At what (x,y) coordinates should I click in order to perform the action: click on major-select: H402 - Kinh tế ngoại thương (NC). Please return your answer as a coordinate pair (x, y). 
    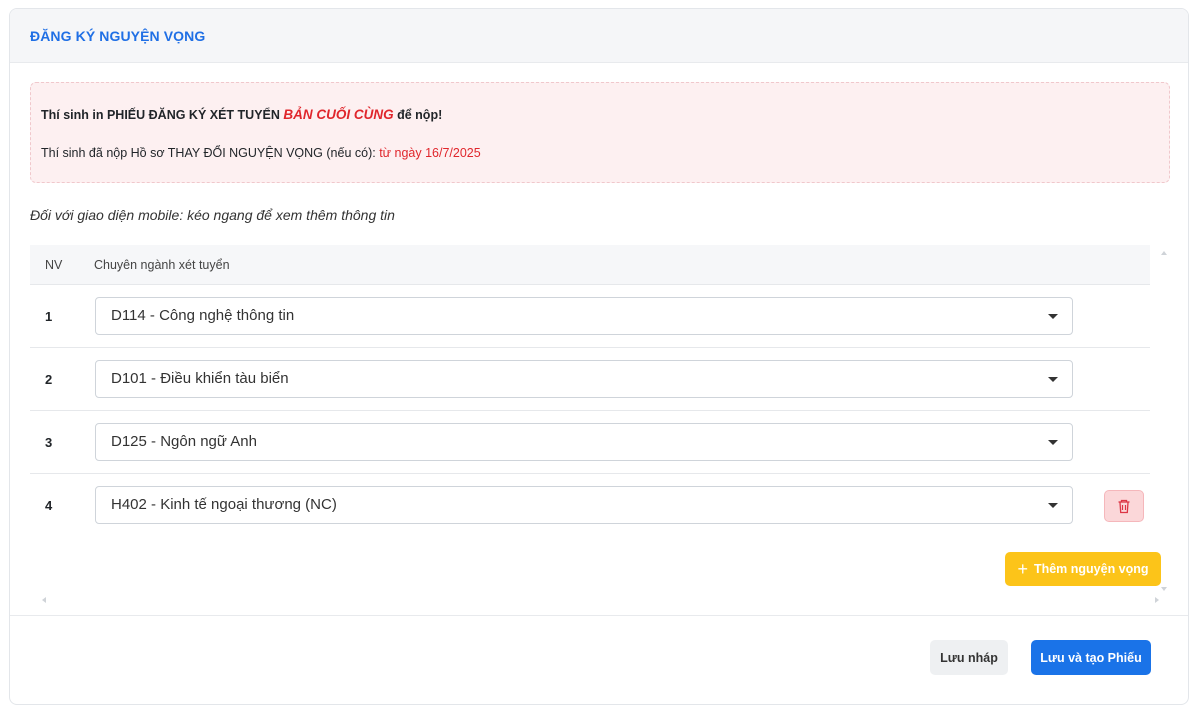
    Looking at the image, I should click on (584, 505).